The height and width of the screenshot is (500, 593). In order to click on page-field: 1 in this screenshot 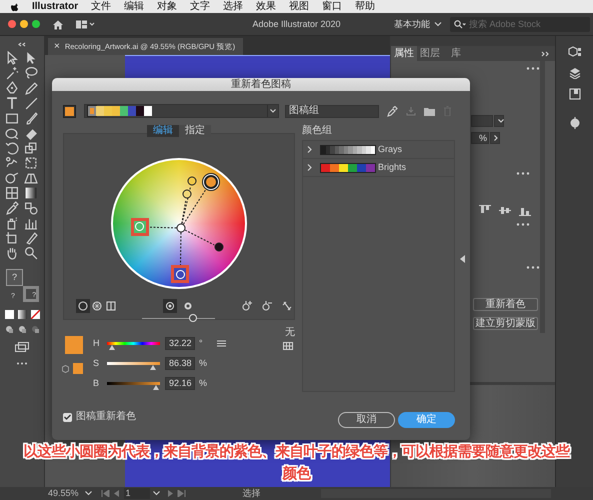, I will do `click(137, 493)`.